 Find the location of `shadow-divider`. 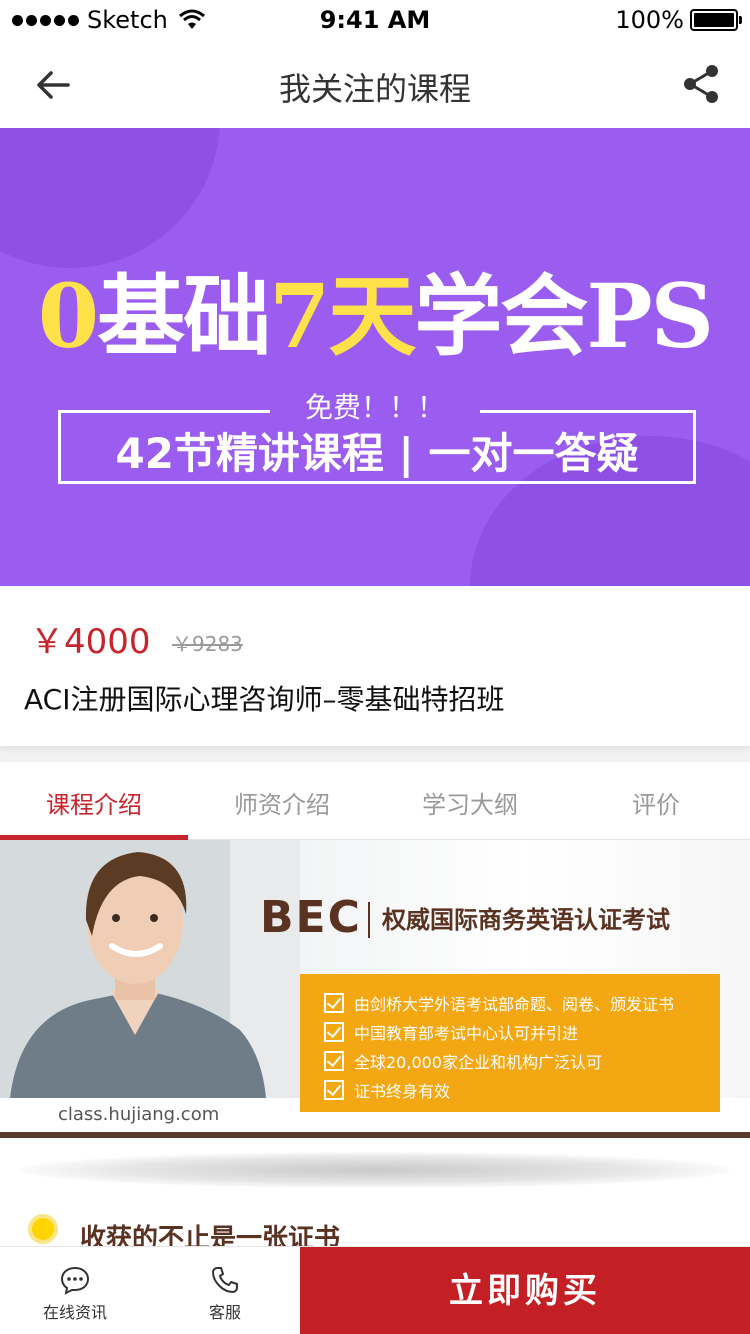

shadow-divider is located at coordinates (375, 1170).